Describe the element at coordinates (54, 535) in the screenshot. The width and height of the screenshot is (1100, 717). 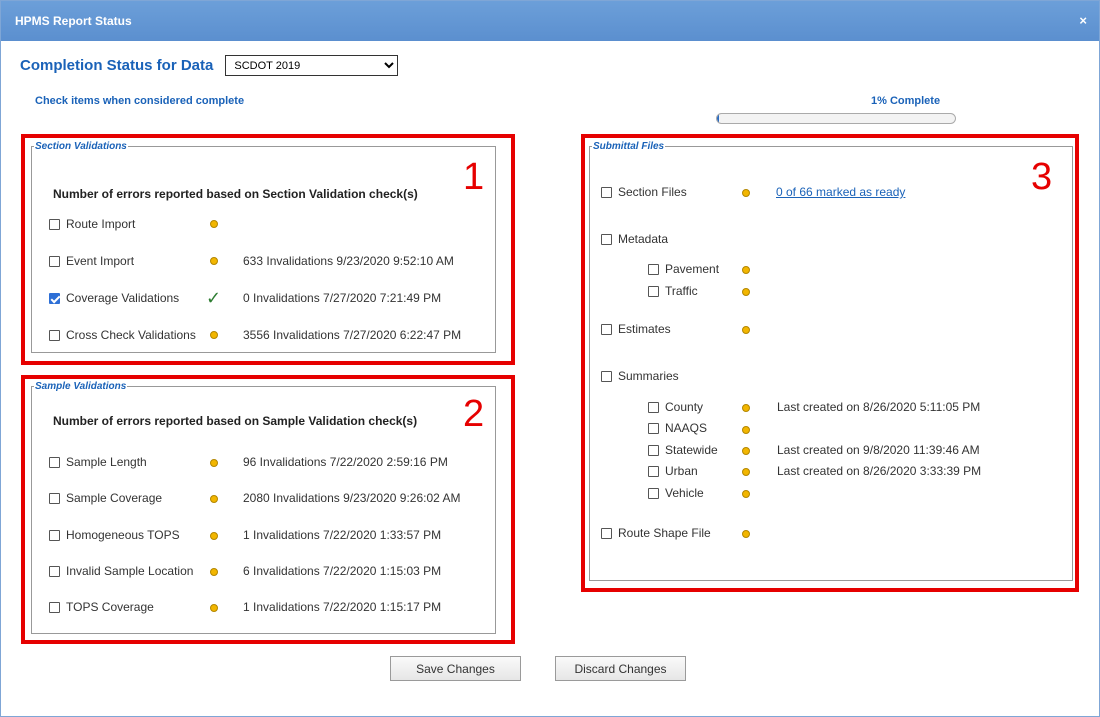
I see `homogeneous-tops-checkbox` at that location.